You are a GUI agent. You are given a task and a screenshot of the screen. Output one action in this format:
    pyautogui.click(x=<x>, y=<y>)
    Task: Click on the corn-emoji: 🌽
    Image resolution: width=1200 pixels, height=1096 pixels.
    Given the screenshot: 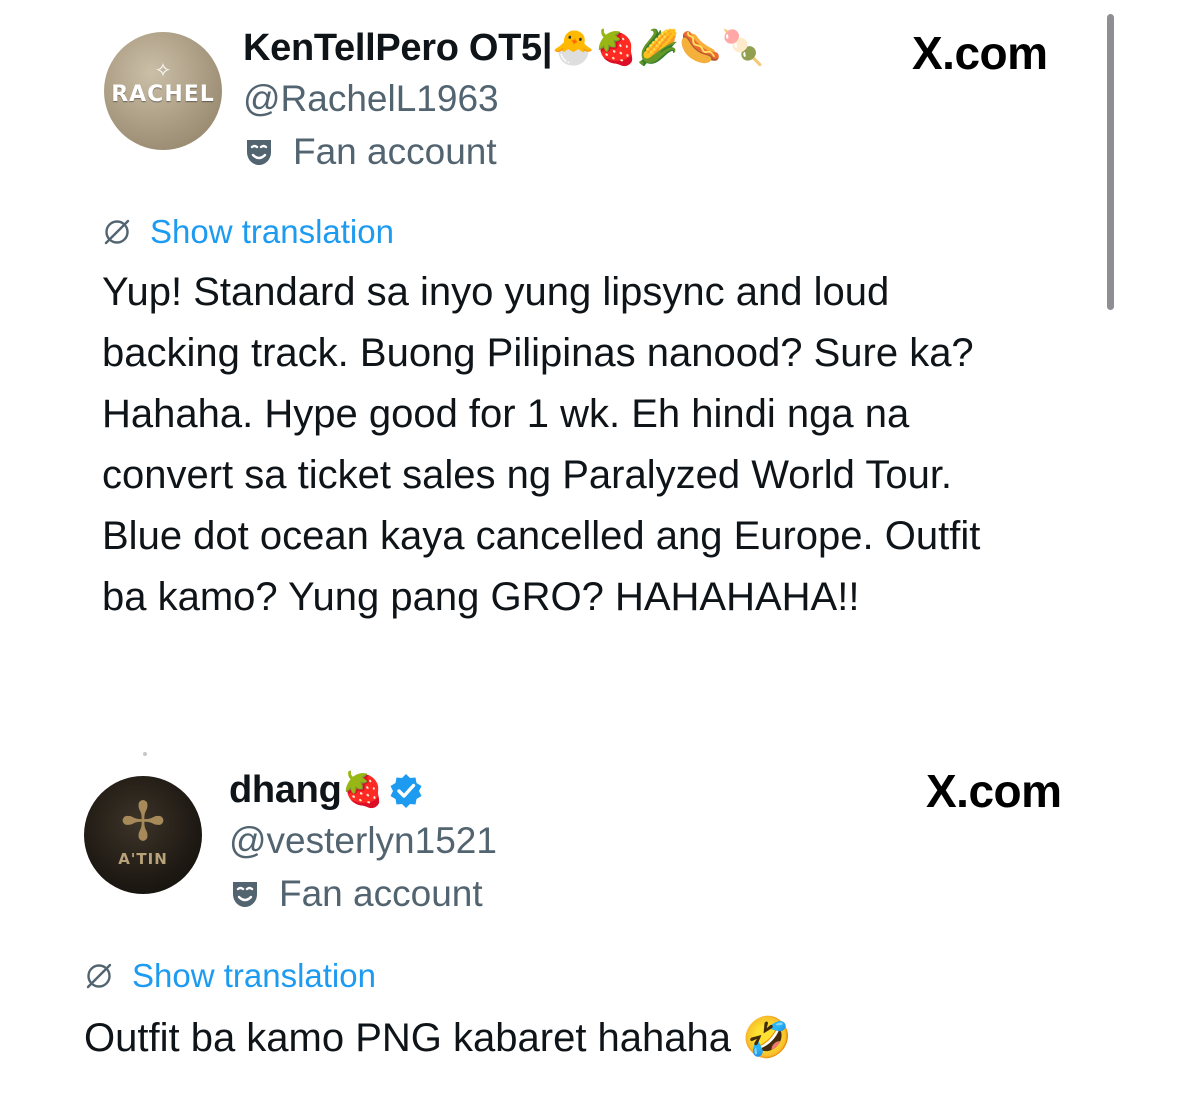 What is the action you would take?
    pyautogui.click(x=658, y=48)
    